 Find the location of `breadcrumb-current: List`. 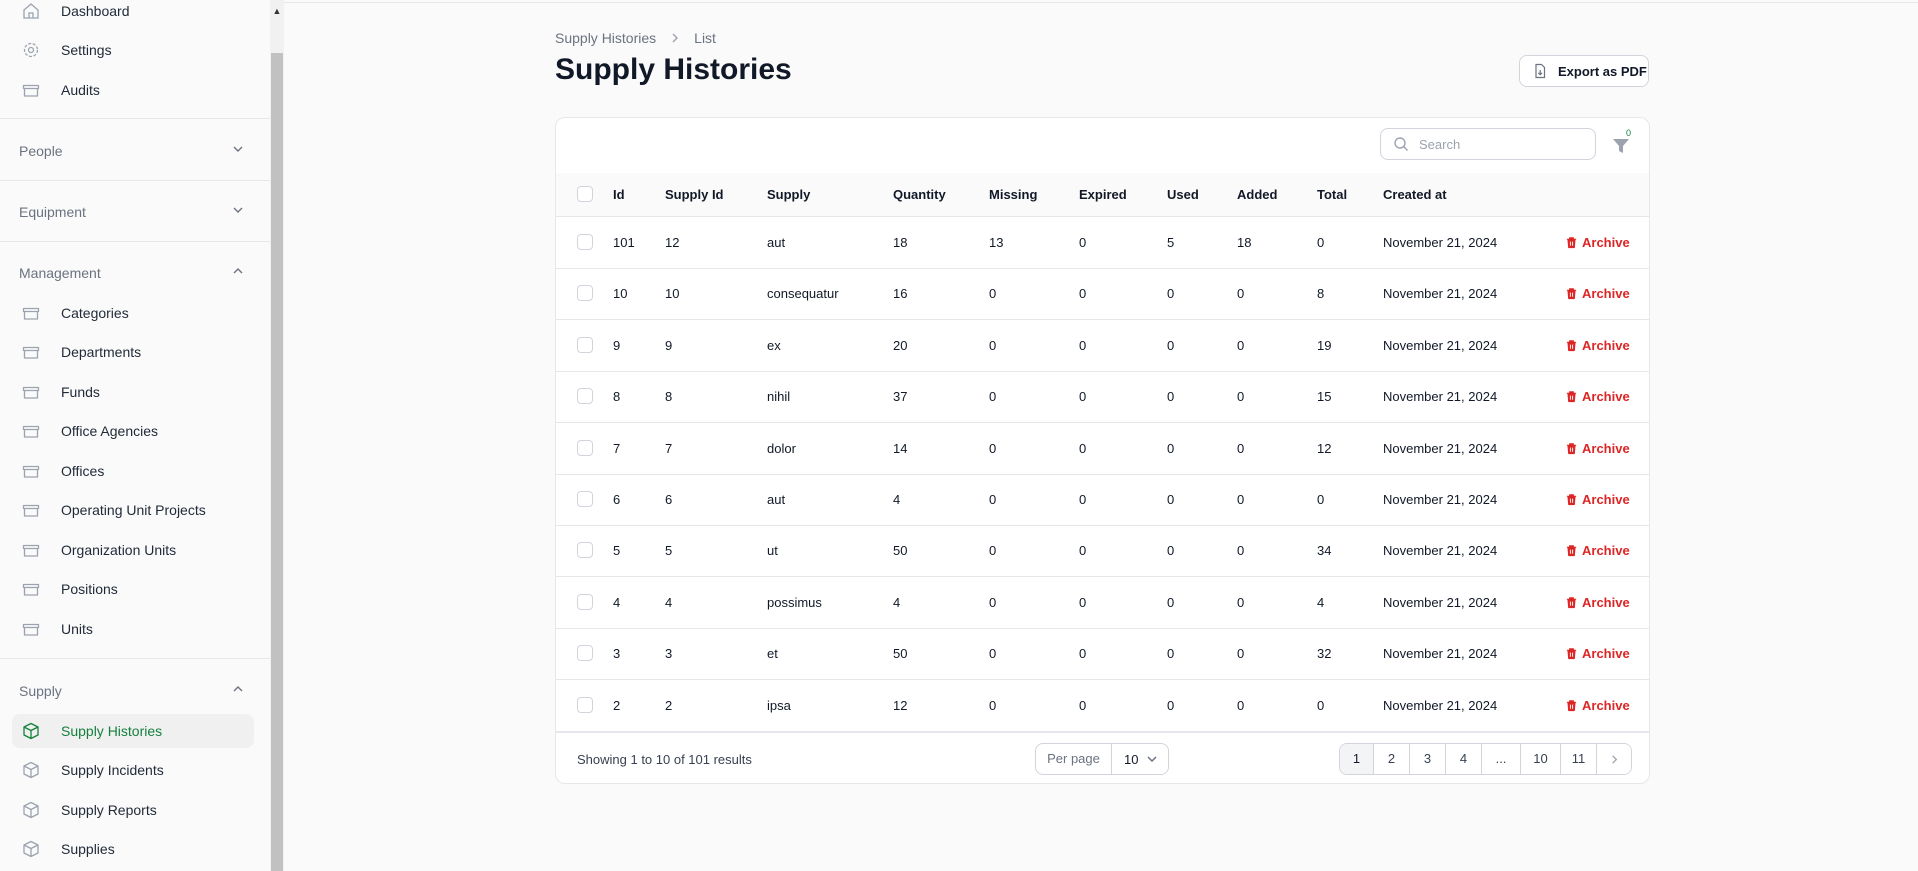

breadcrumb-current: List is located at coordinates (705, 38).